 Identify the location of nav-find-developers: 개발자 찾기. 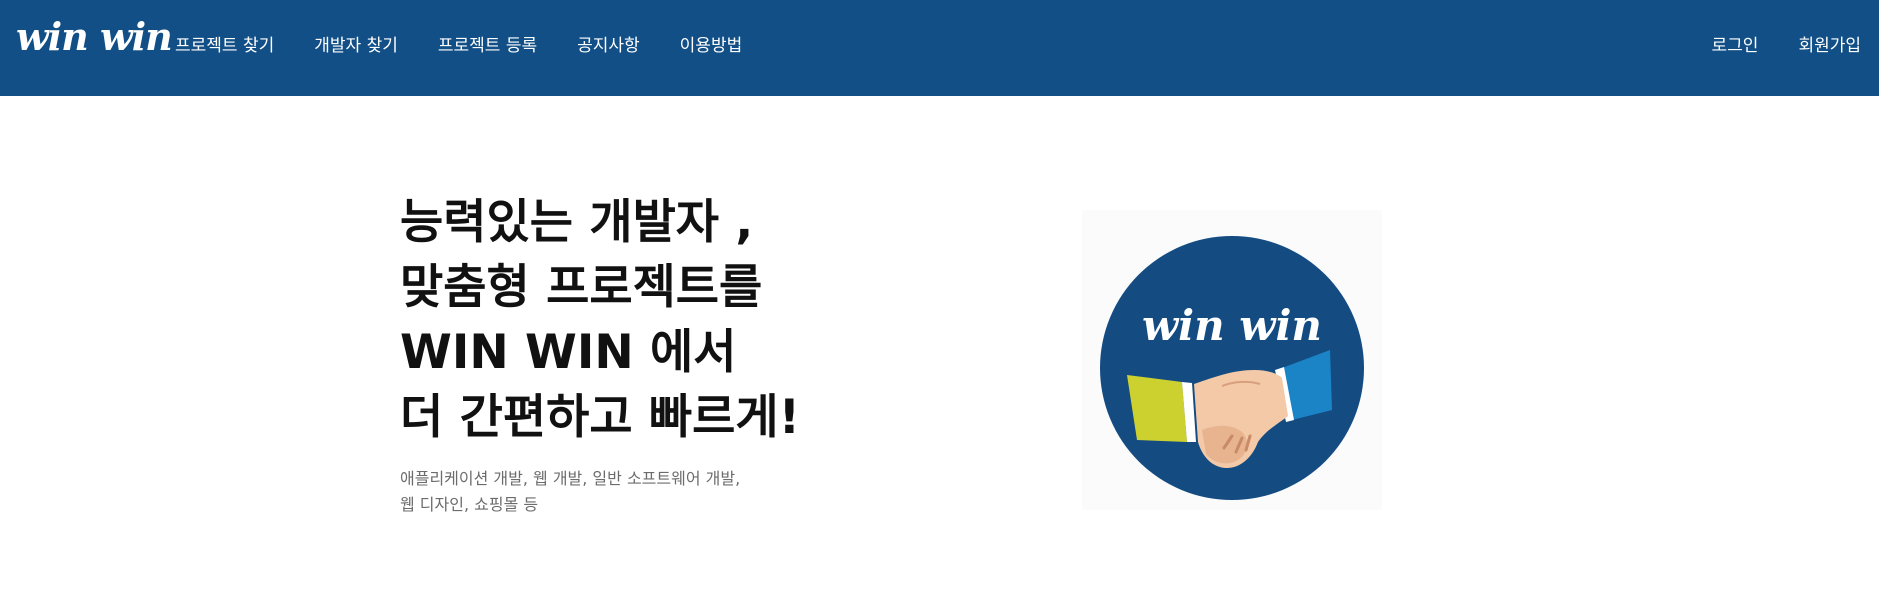
(356, 43).